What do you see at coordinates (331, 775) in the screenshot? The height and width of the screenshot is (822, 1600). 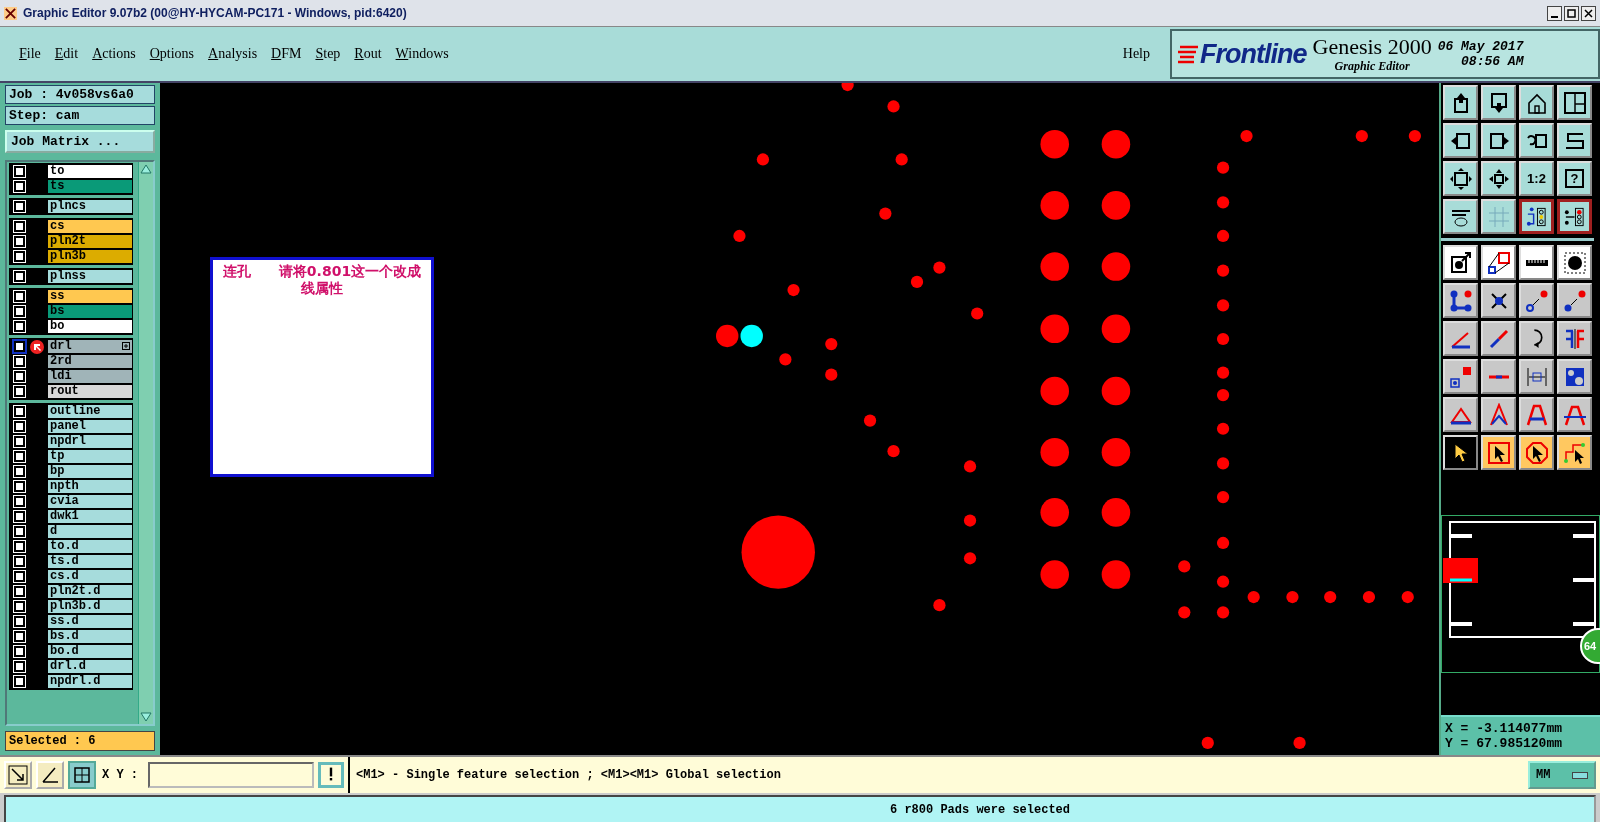 I see `warning-button` at bounding box center [331, 775].